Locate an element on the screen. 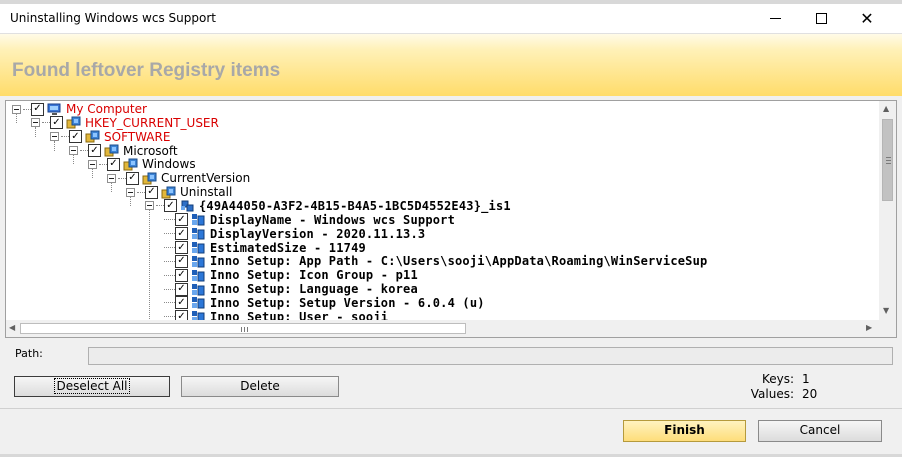 The image size is (902, 457). tree-node: ✓ EstimatedSize - 11749 is located at coordinates (265, 248).